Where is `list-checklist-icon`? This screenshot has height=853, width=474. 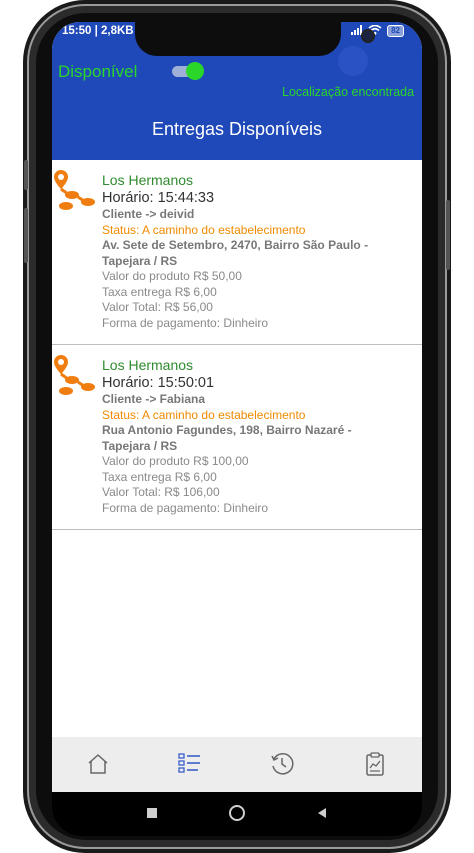
list-checklist-icon is located at coordinates (189, 764).